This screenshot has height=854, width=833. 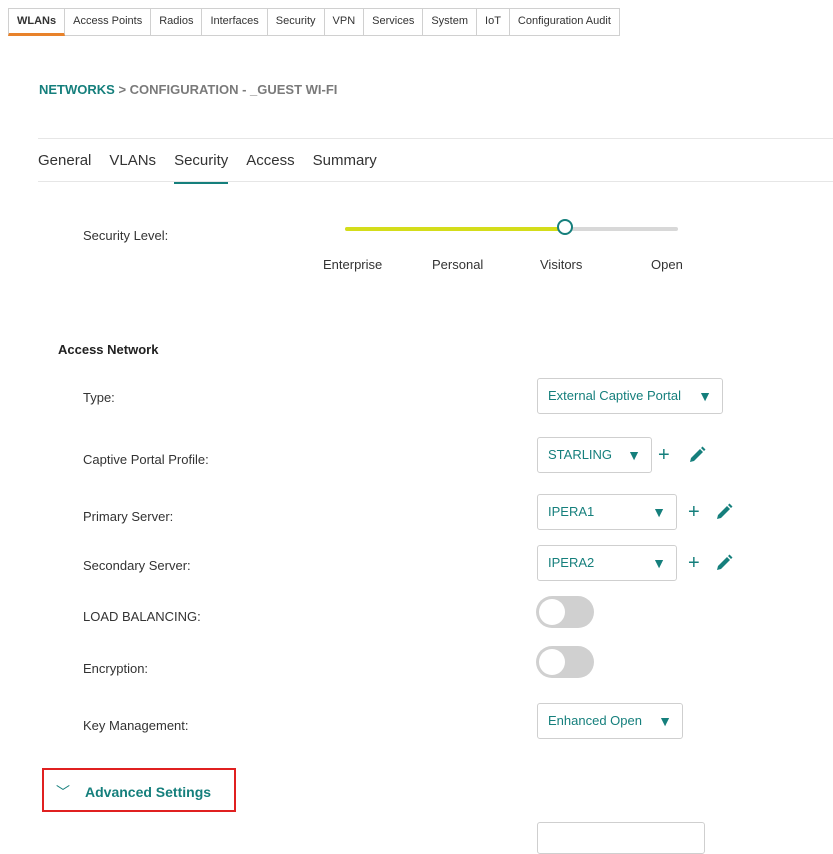 I want to click on tab-iot: IoT, so click(x=493, y=22).